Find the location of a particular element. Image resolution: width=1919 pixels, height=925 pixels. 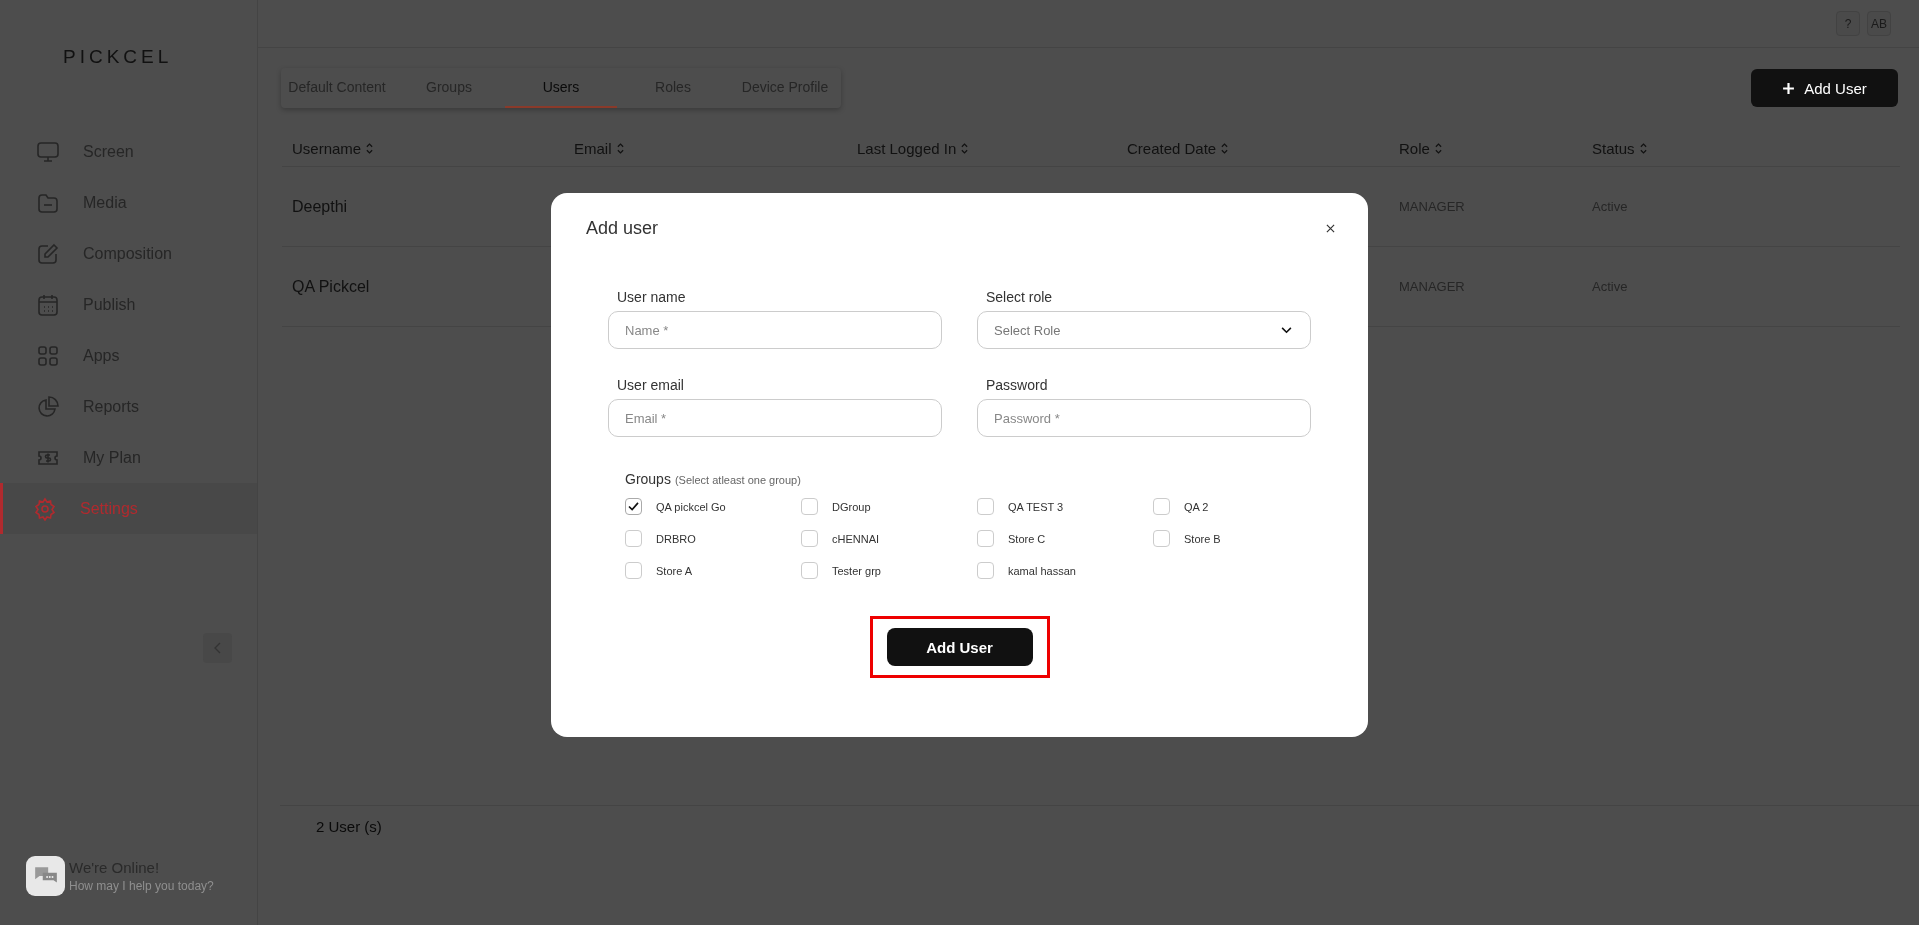

groups-hint: (Select atleast one group) is located at coordinates (737, 480).